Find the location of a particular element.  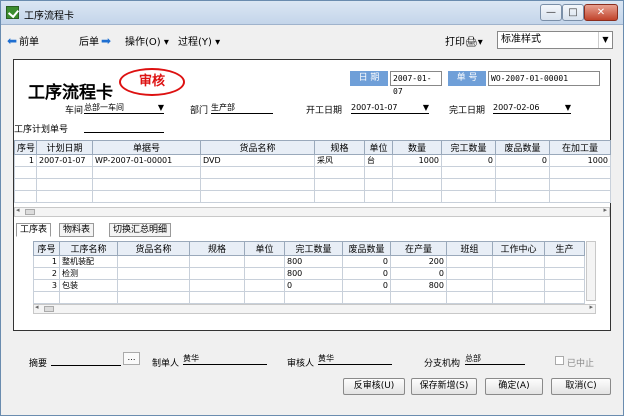

table-row: 2 检测 800 0 0 is located at coordinates (309, 273).